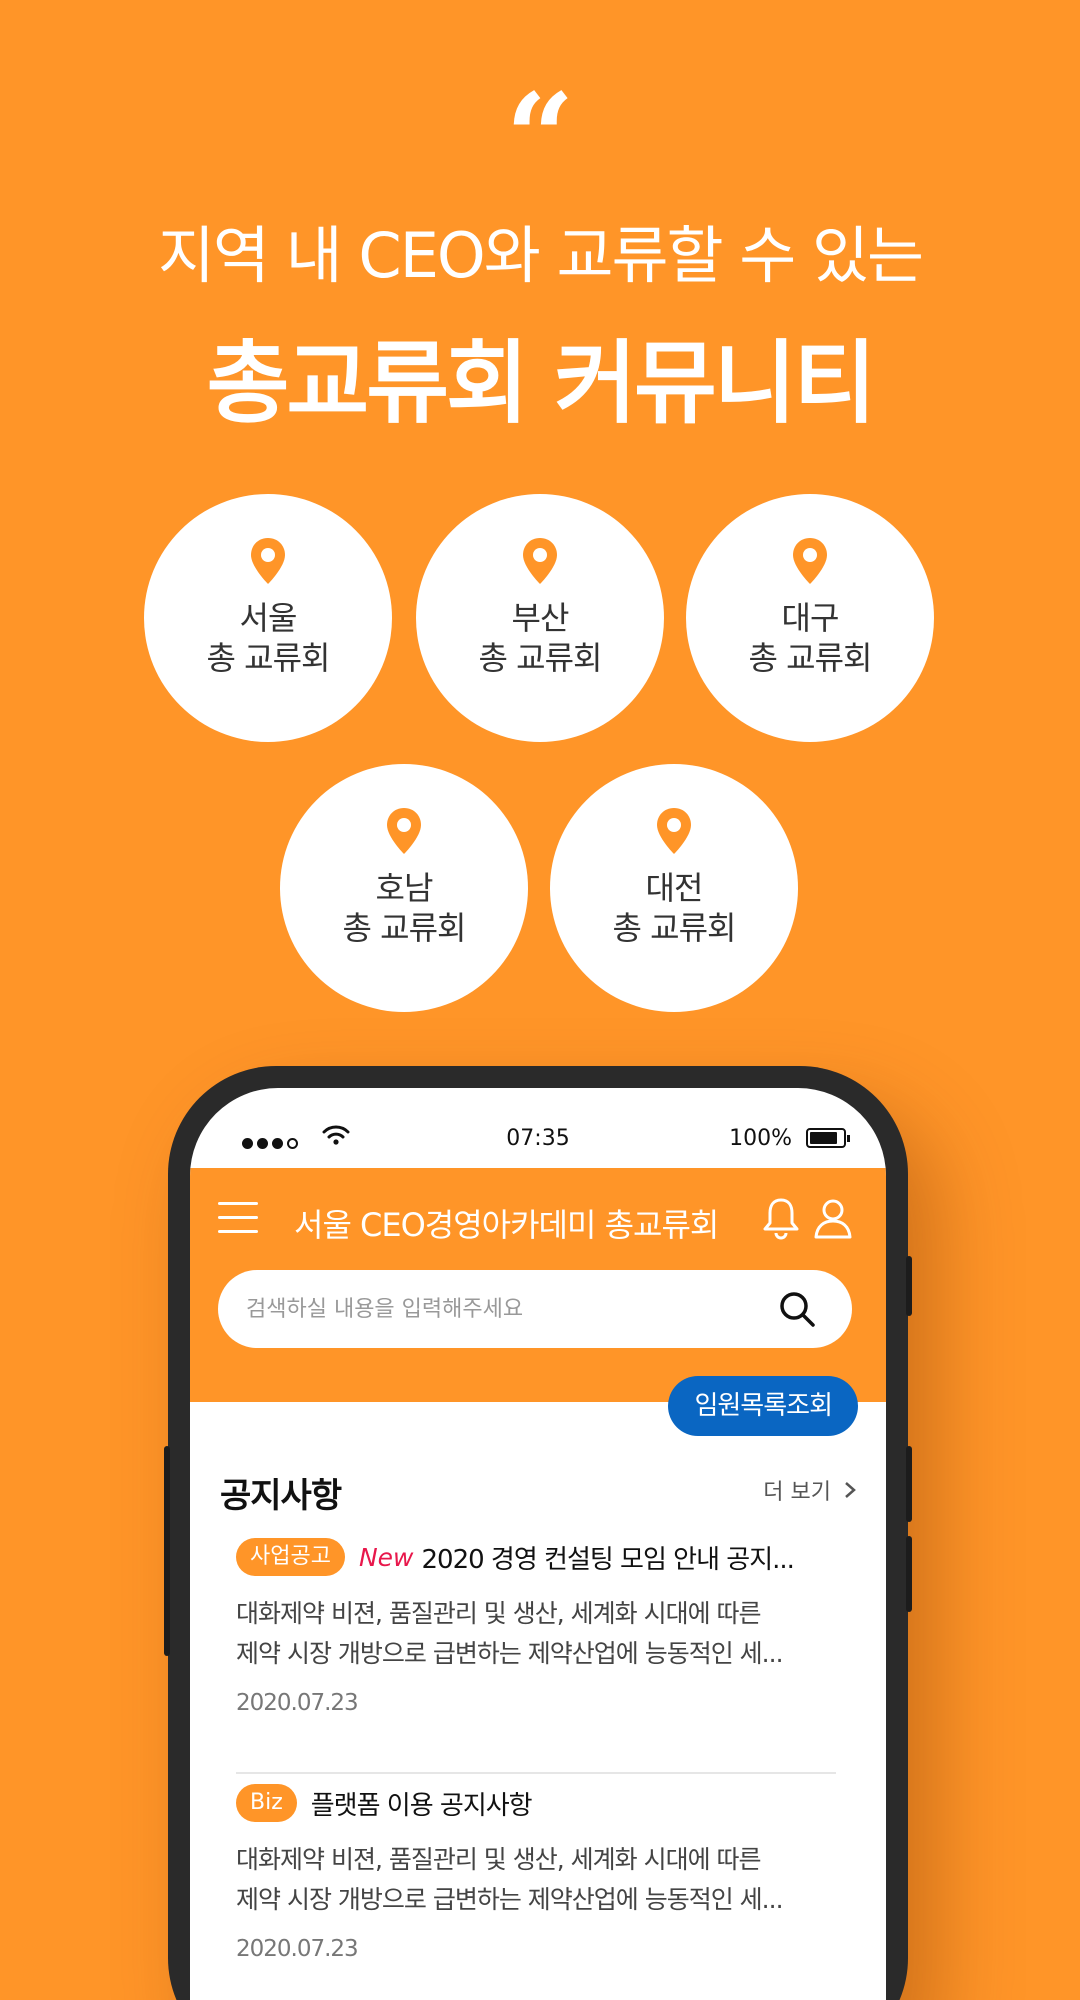  Describe the element at coordinates (540, 255) in the screenshot. I see `hero-subtitle: 지역 내 CEO와 교류할 수 있는` at that location.